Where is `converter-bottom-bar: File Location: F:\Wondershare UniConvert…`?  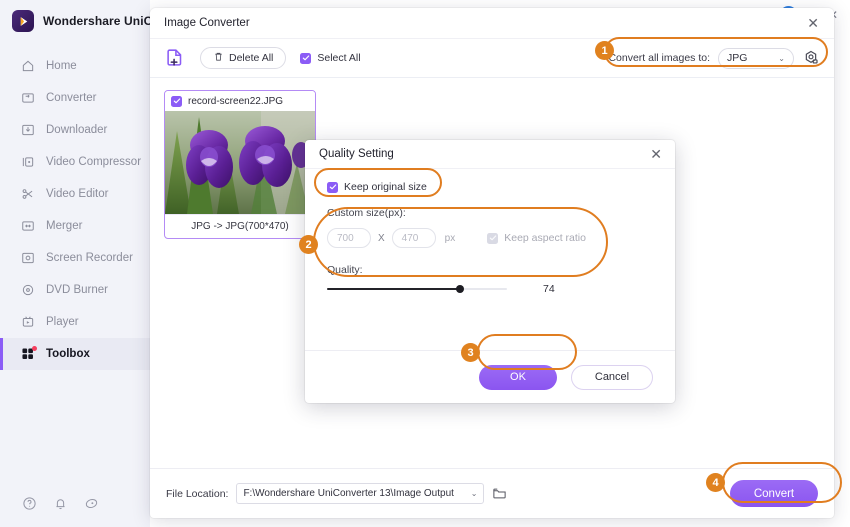 converter-bottom-bar: File Location: F:\Wondershare UniConvert… is located at coordinates (492, 493).